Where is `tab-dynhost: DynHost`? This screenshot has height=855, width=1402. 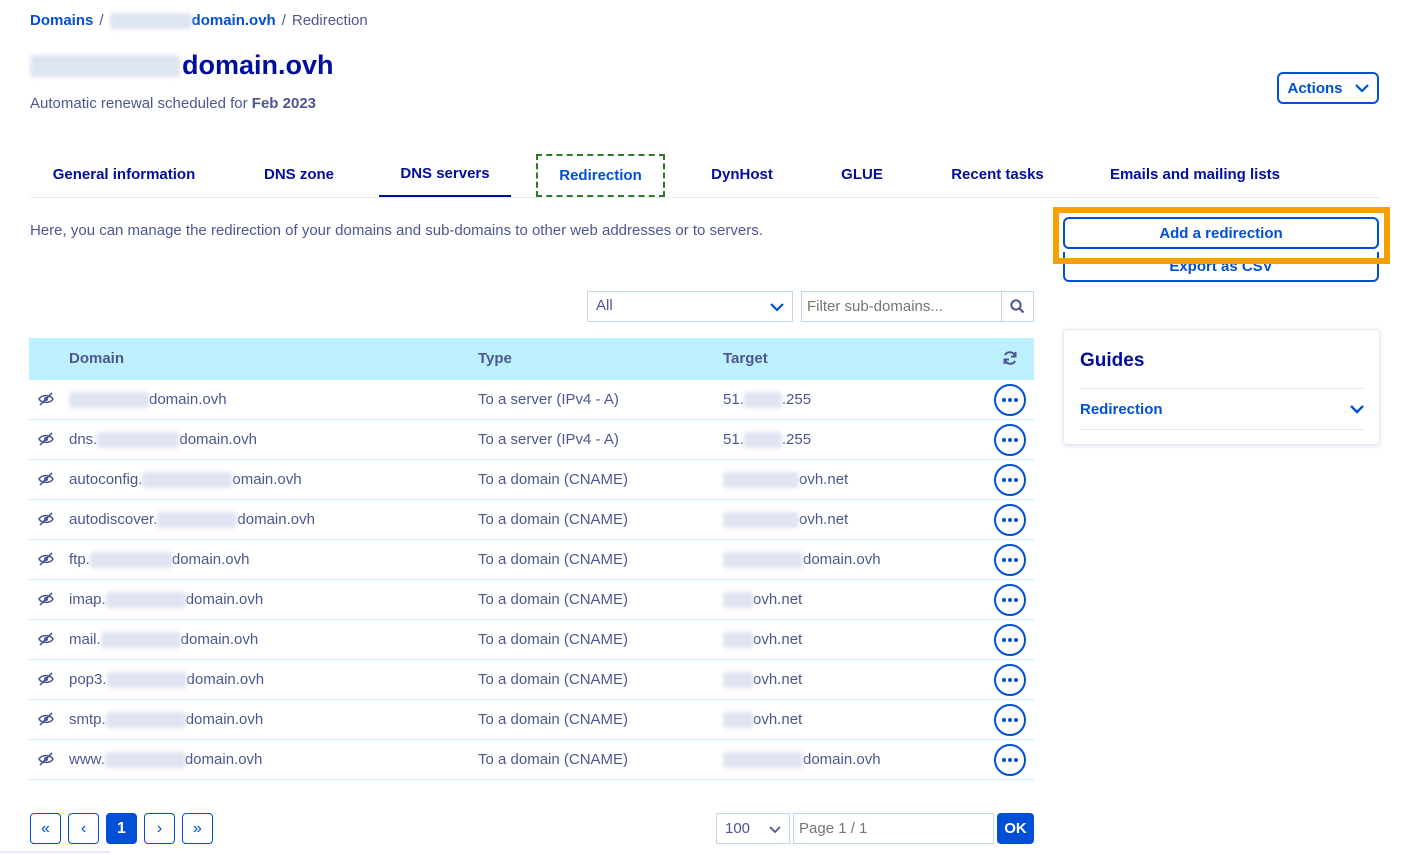 tab-dynhost: DynHost is located at coordinates (742, 174).